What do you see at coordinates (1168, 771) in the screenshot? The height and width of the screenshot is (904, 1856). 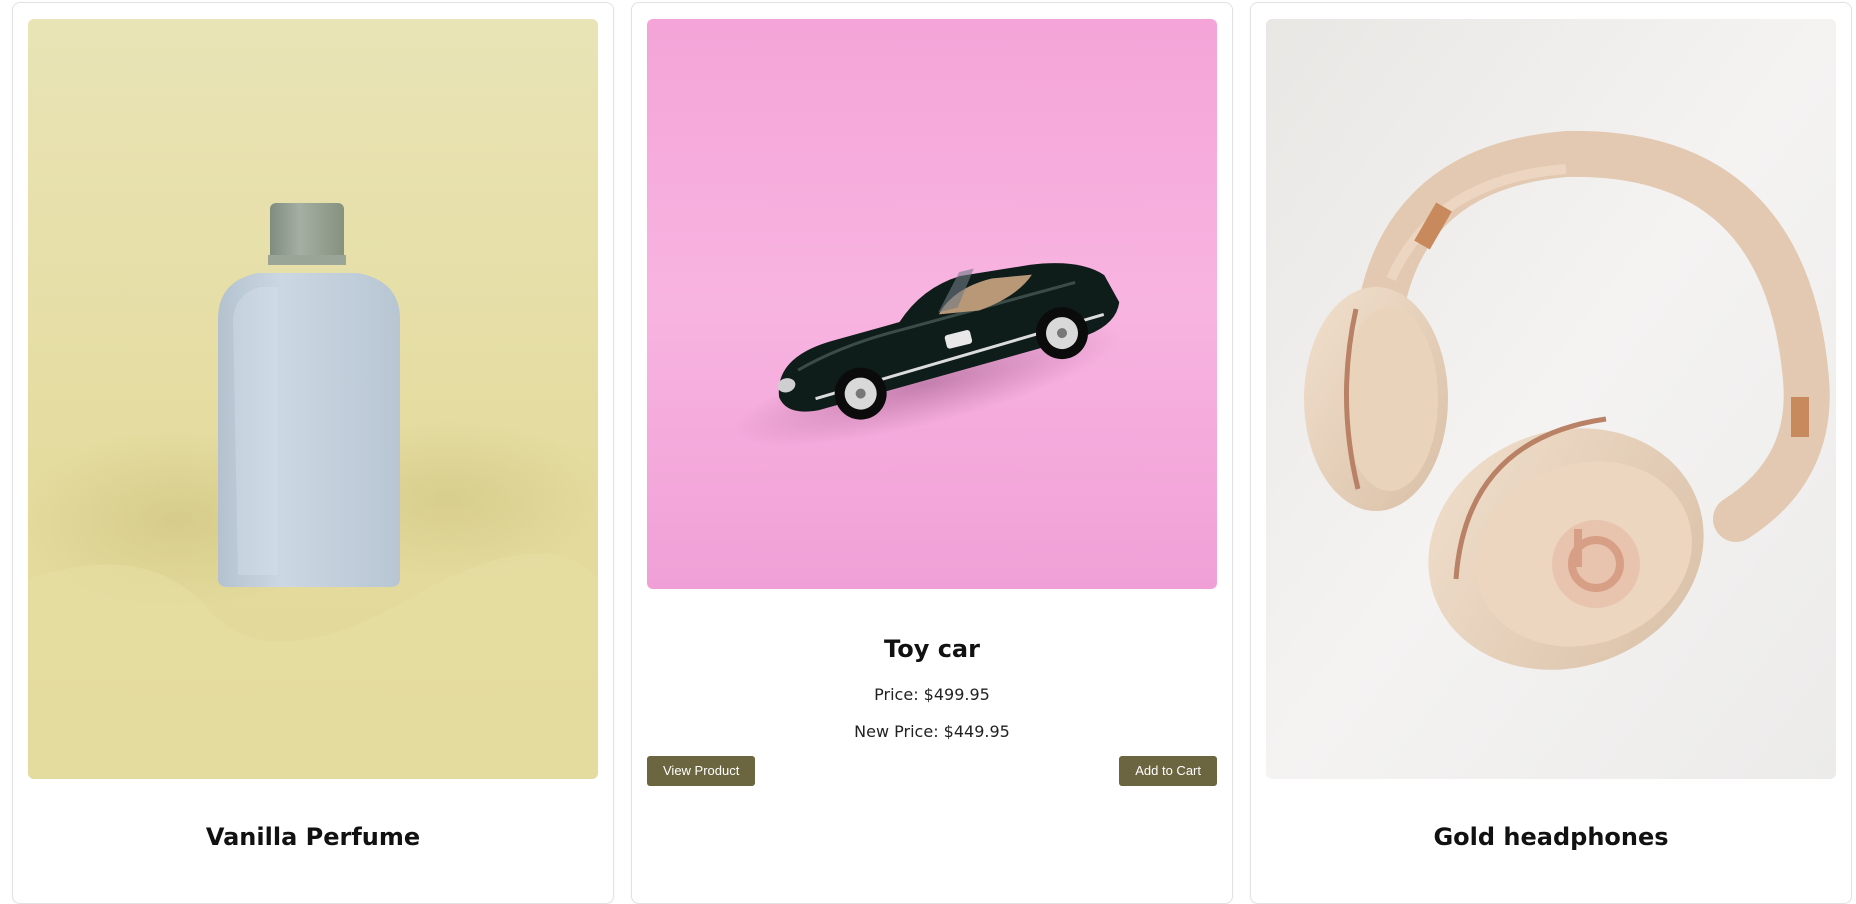 I see `add-to-cart-button: Add to Cart` at bounding box center [1168, 771].